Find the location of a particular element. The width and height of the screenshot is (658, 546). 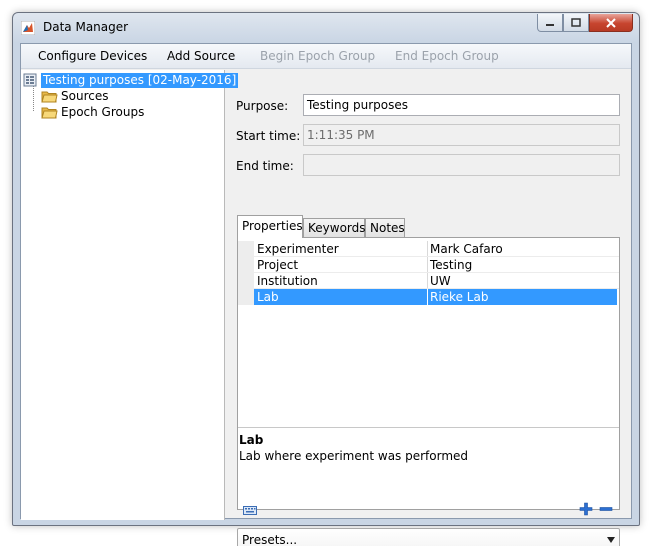

property-value: UW is located at coordinates (440, 281).